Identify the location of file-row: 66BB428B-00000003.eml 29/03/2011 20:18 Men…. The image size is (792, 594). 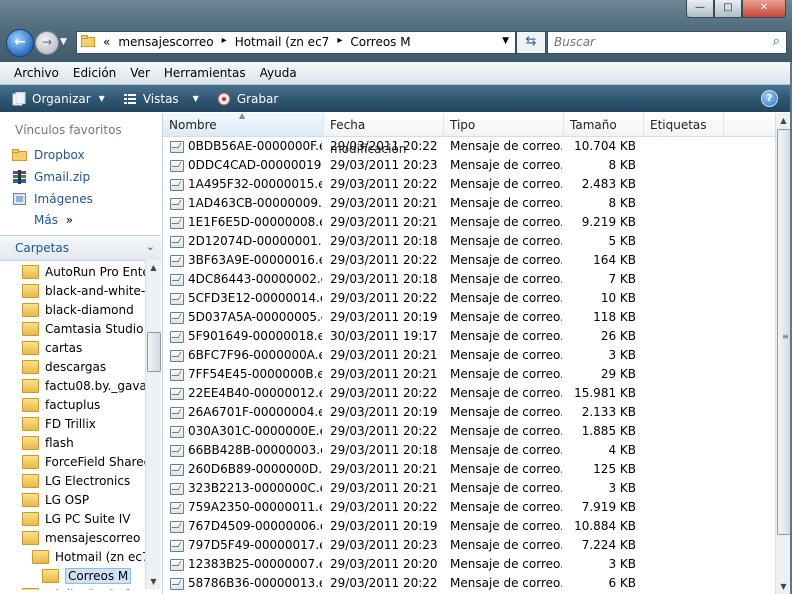
(469, 450).